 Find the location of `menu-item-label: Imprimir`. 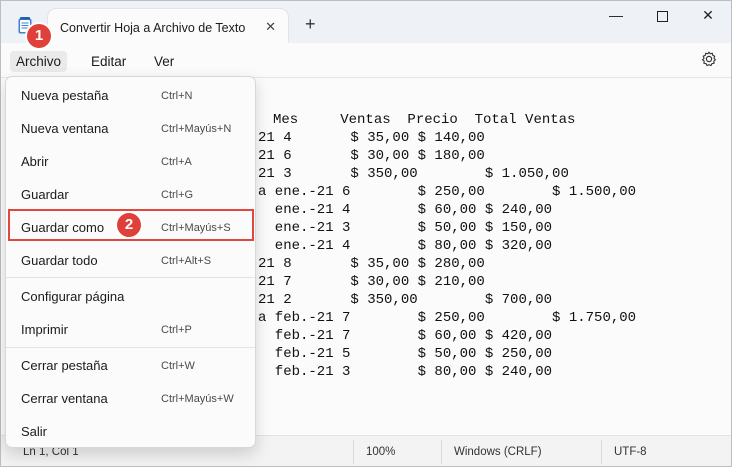

menu-item-label: Imprimir is located at coordinates (44, 329).